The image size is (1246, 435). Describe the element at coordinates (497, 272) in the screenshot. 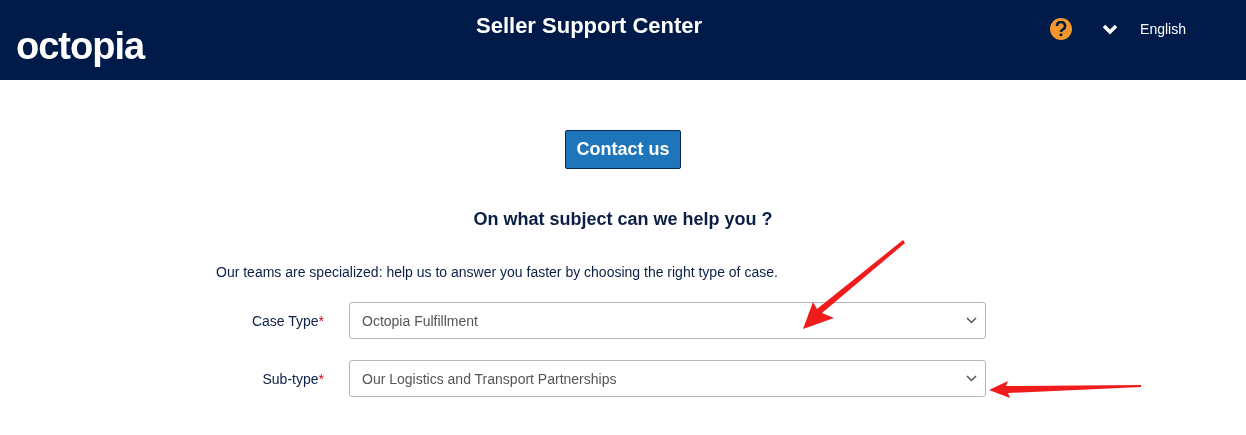

I see `intro-text: Our teams are specialized: help us to answer you faster by choosing the right type of case.` at that location.